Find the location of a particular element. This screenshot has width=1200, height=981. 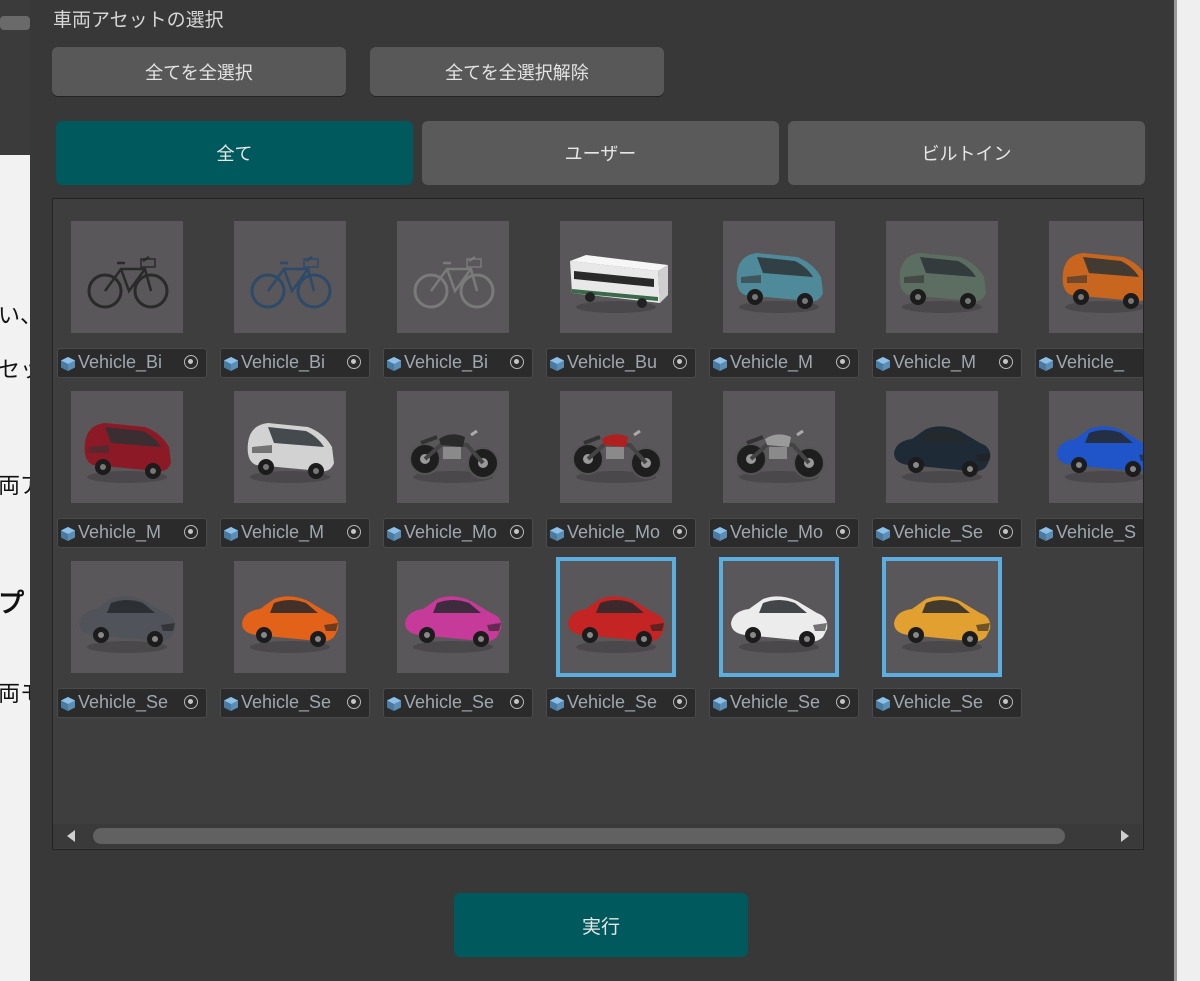

tab-all: 全て is located at coordinates (234, 153).